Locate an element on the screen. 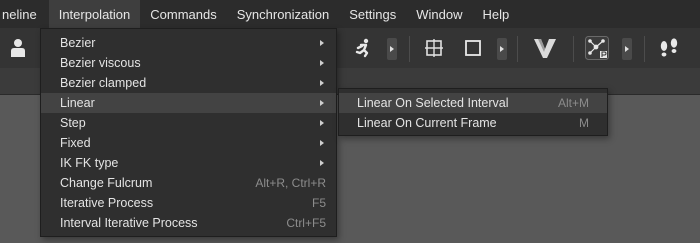  menu-item-linear-on-selected-interval: Linear On Selected Interval Alt+M is located at coordinates (473, 103).